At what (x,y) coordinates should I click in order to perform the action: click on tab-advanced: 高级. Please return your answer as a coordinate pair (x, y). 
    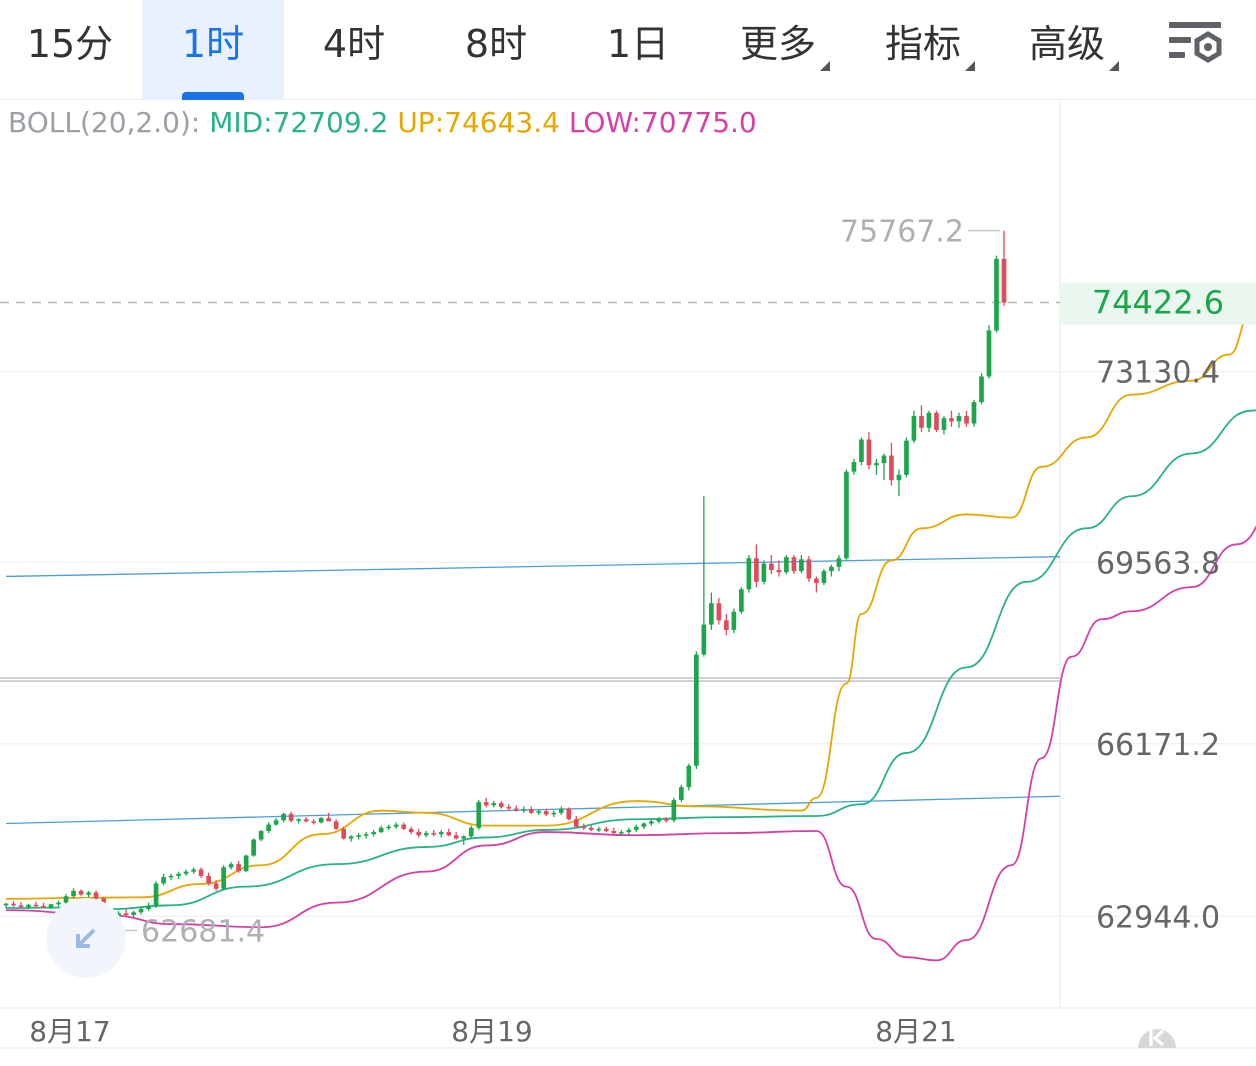
    Looking at the image, I should click on (1074, 50).